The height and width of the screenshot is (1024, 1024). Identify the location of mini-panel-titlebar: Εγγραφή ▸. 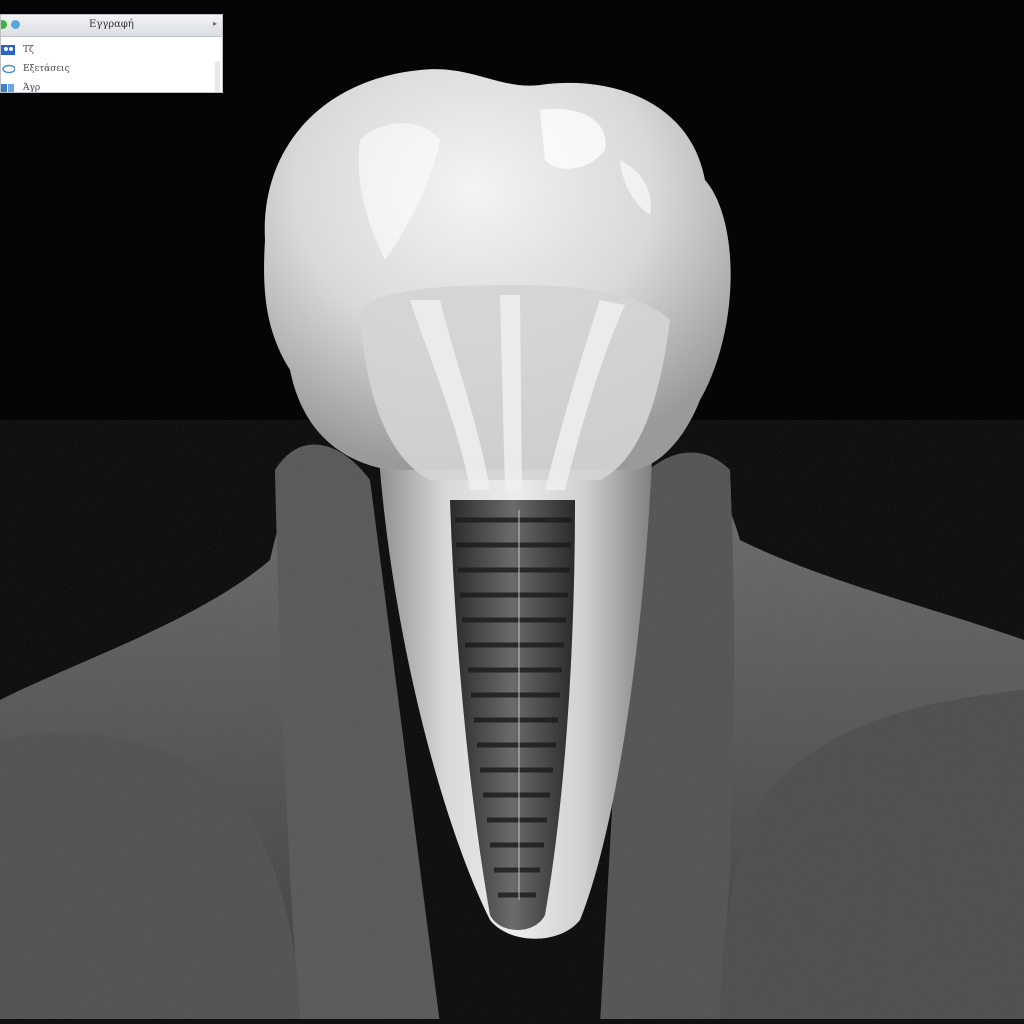
(111, 26).